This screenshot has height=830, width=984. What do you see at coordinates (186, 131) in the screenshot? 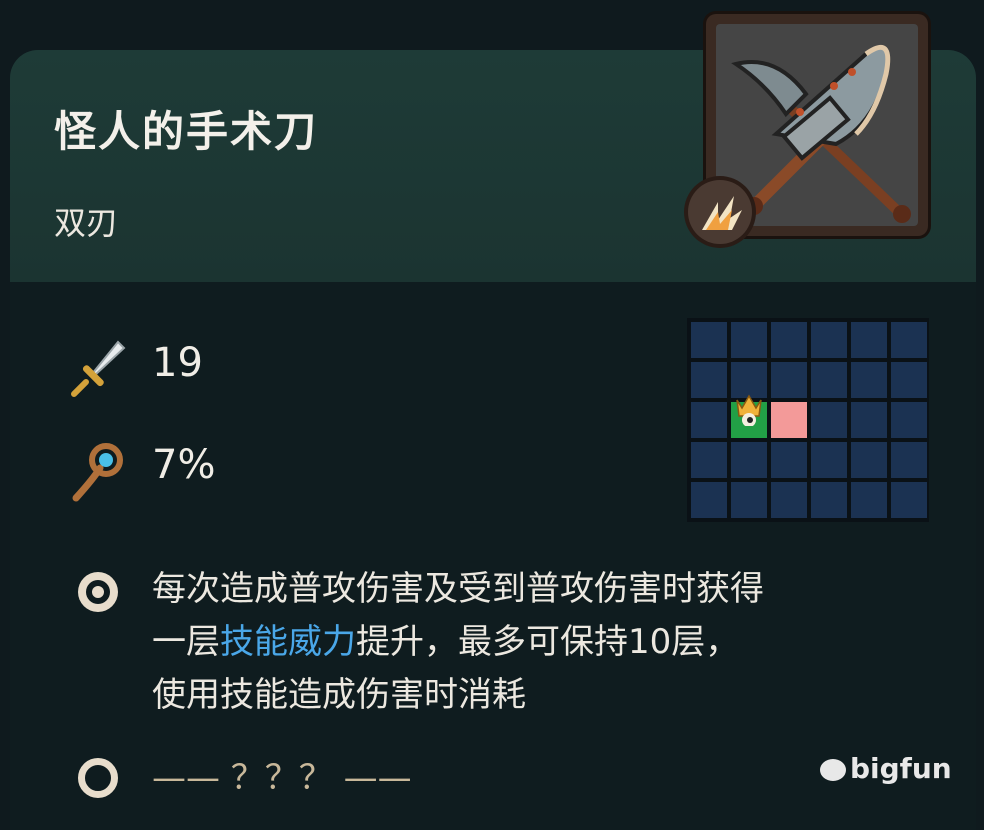
I see `item-name: 怪人的手术刀` at bounding box center [186, 131].